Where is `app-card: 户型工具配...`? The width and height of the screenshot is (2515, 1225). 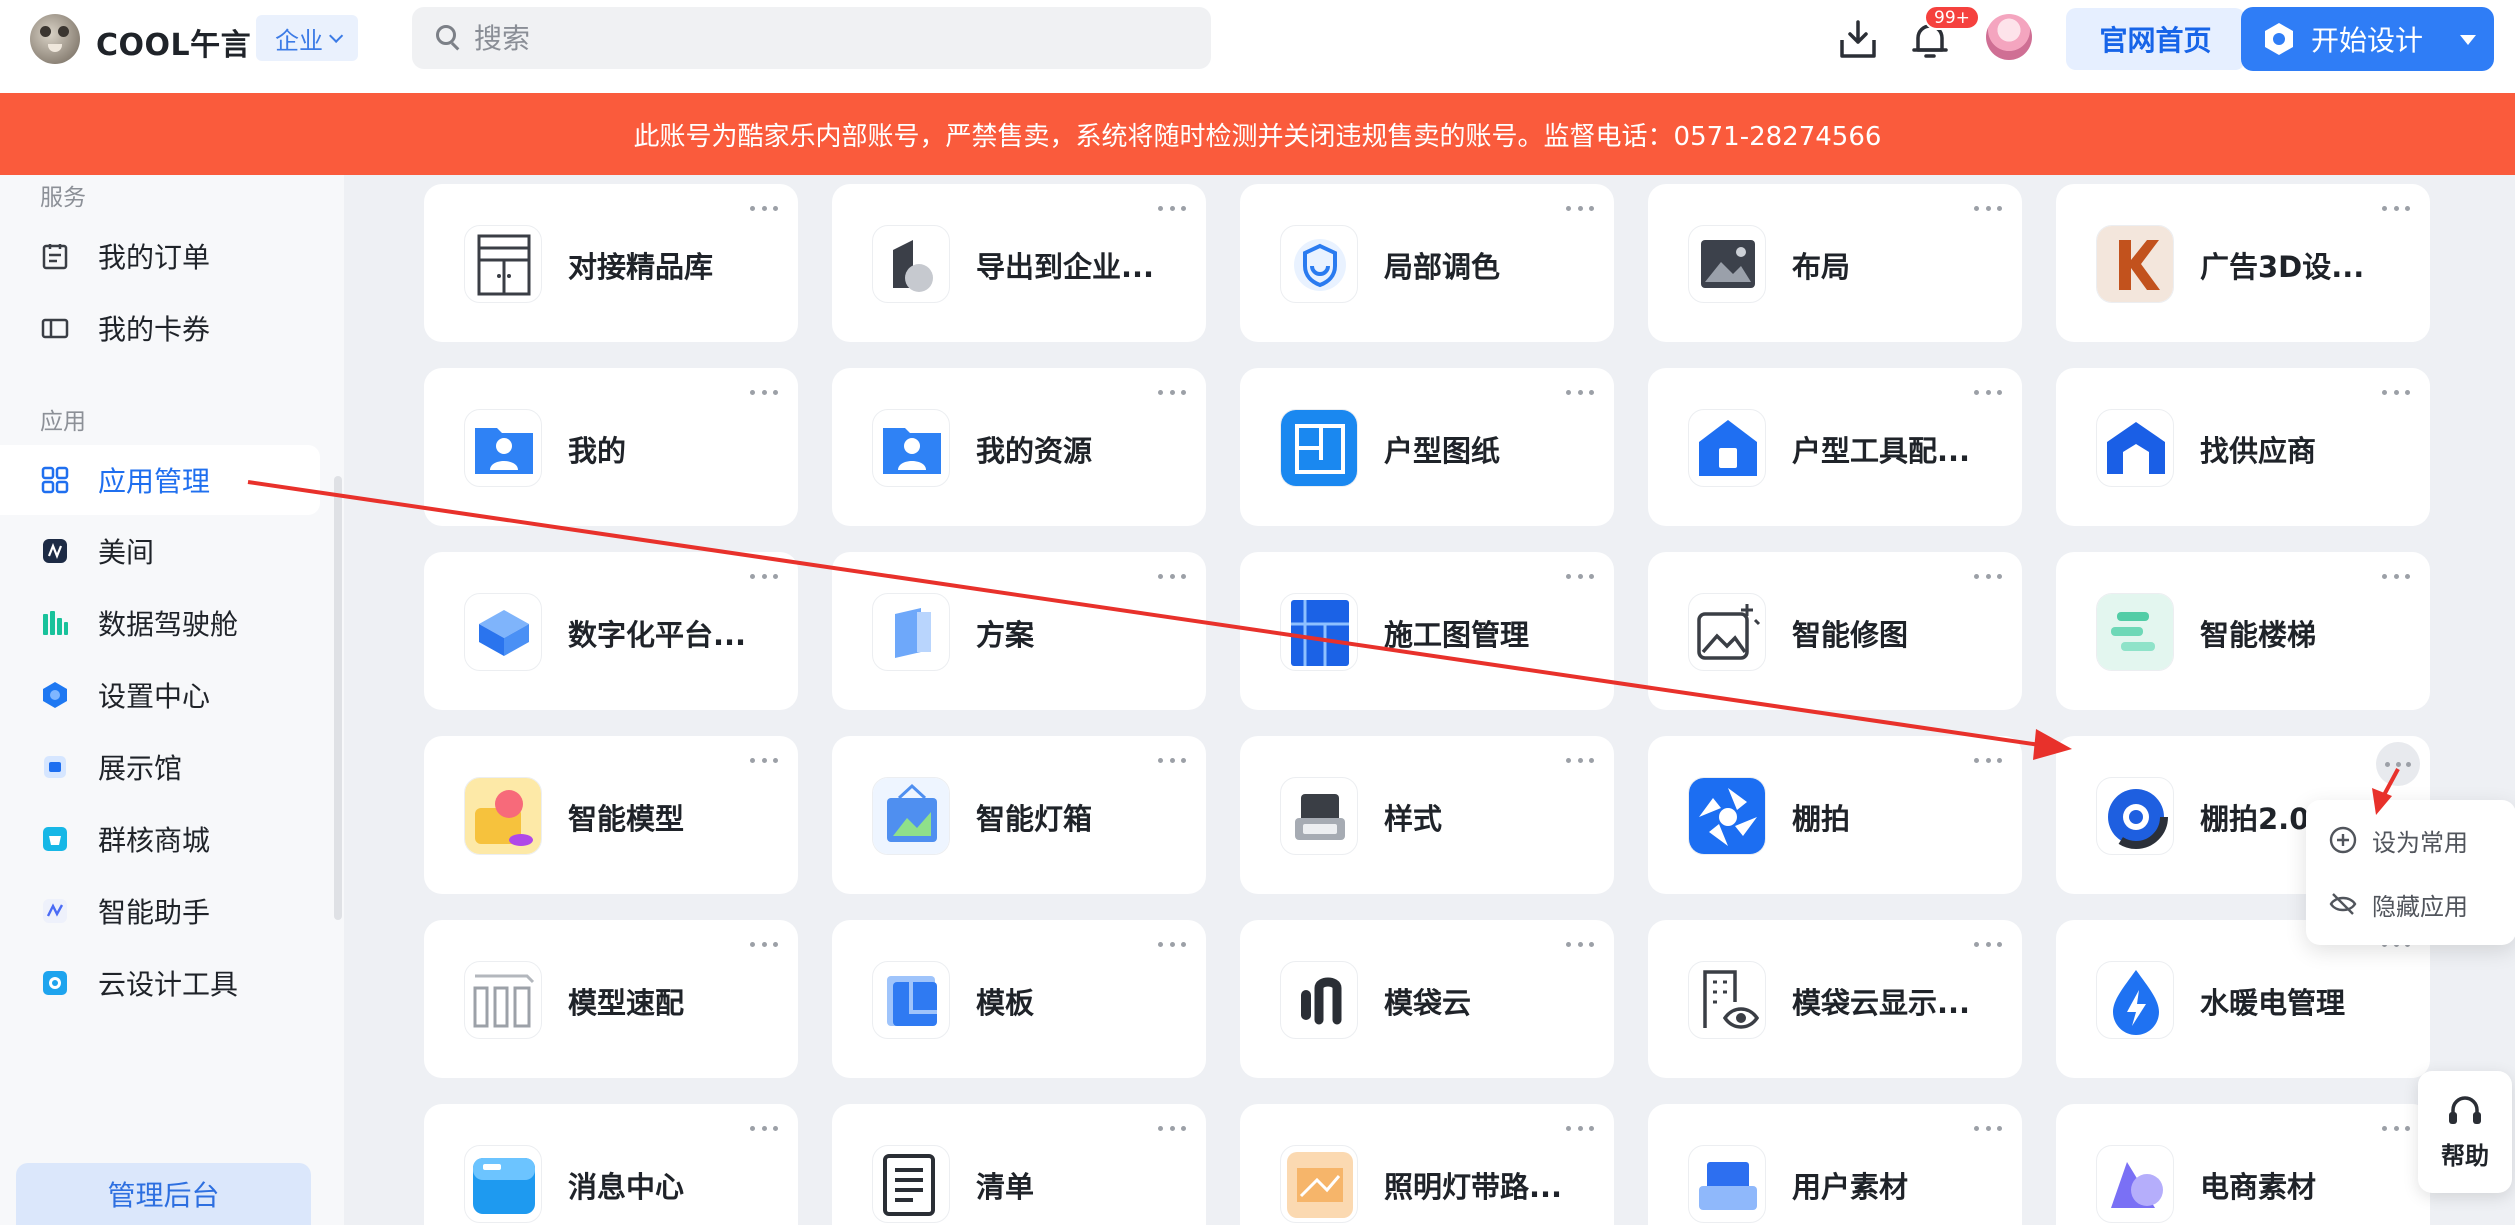
app-card: 户型工具配... is located at coordinates (1835, 447).